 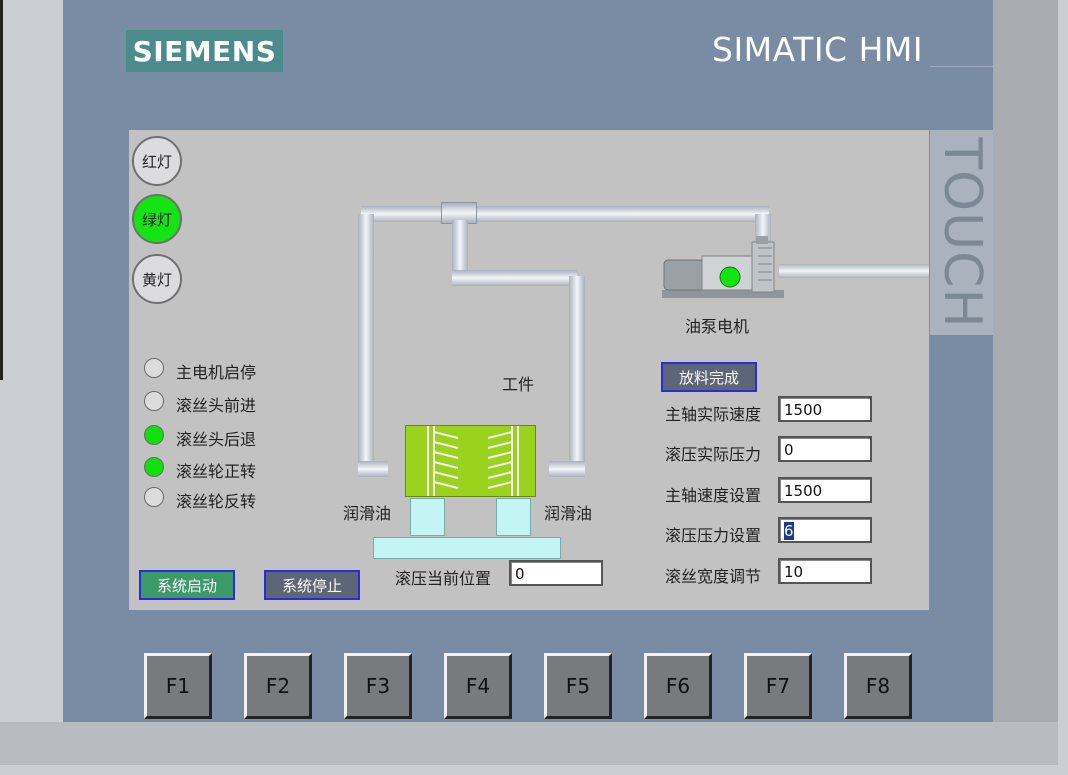 What do you see at coordinates (723, 267) in the screenshot?
I see `oil-pump-motor-icon` at bounding box center [723, 267].